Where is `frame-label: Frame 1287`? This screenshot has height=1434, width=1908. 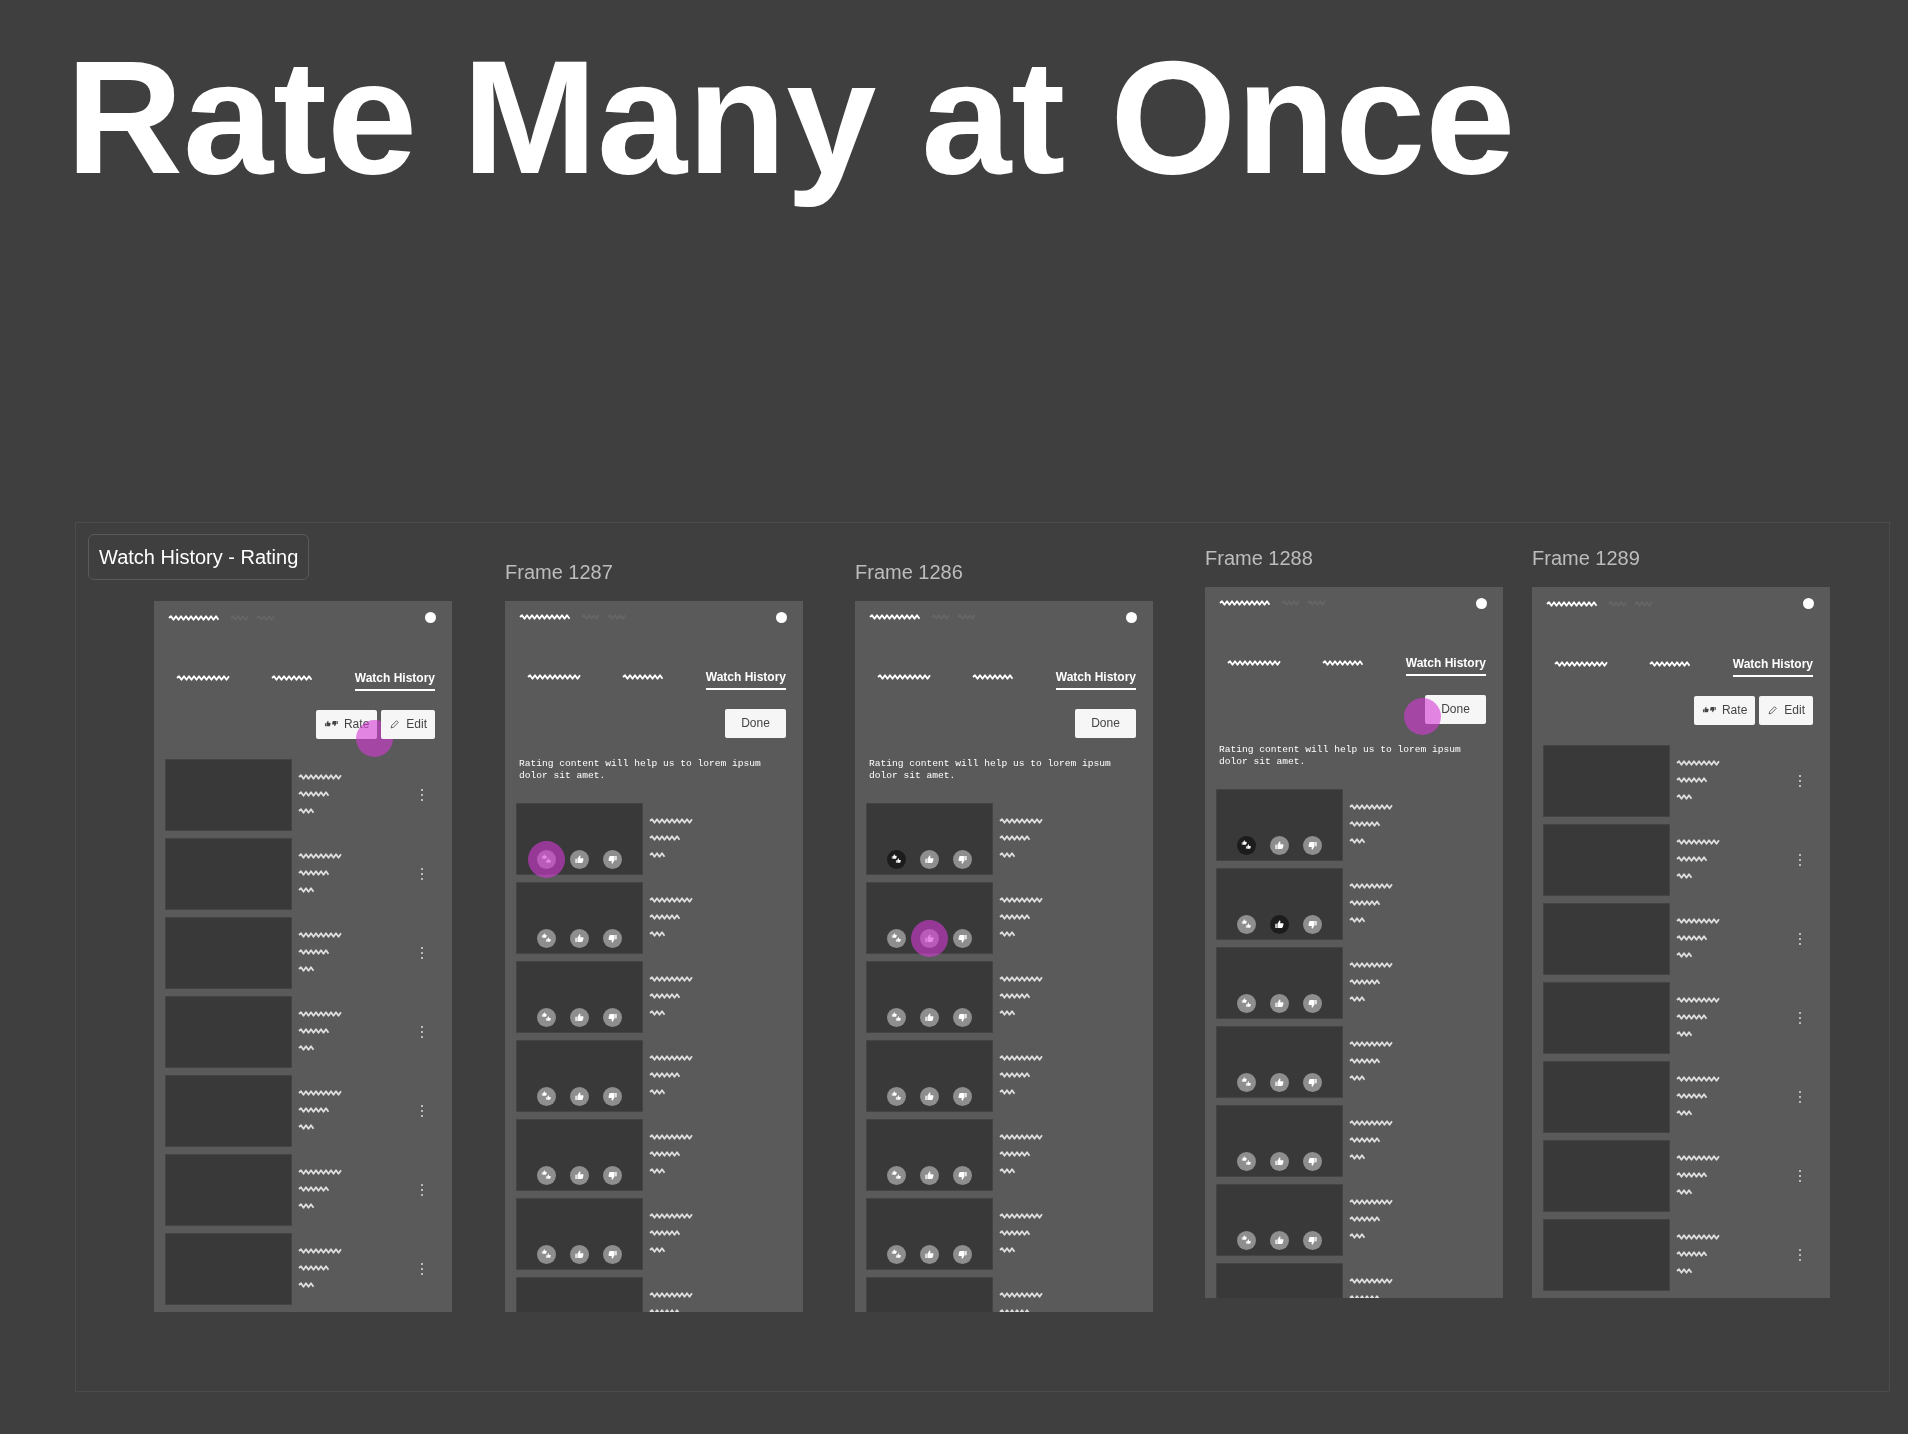 frame-label: Frame 1287 is located at coordinates (559, 571).